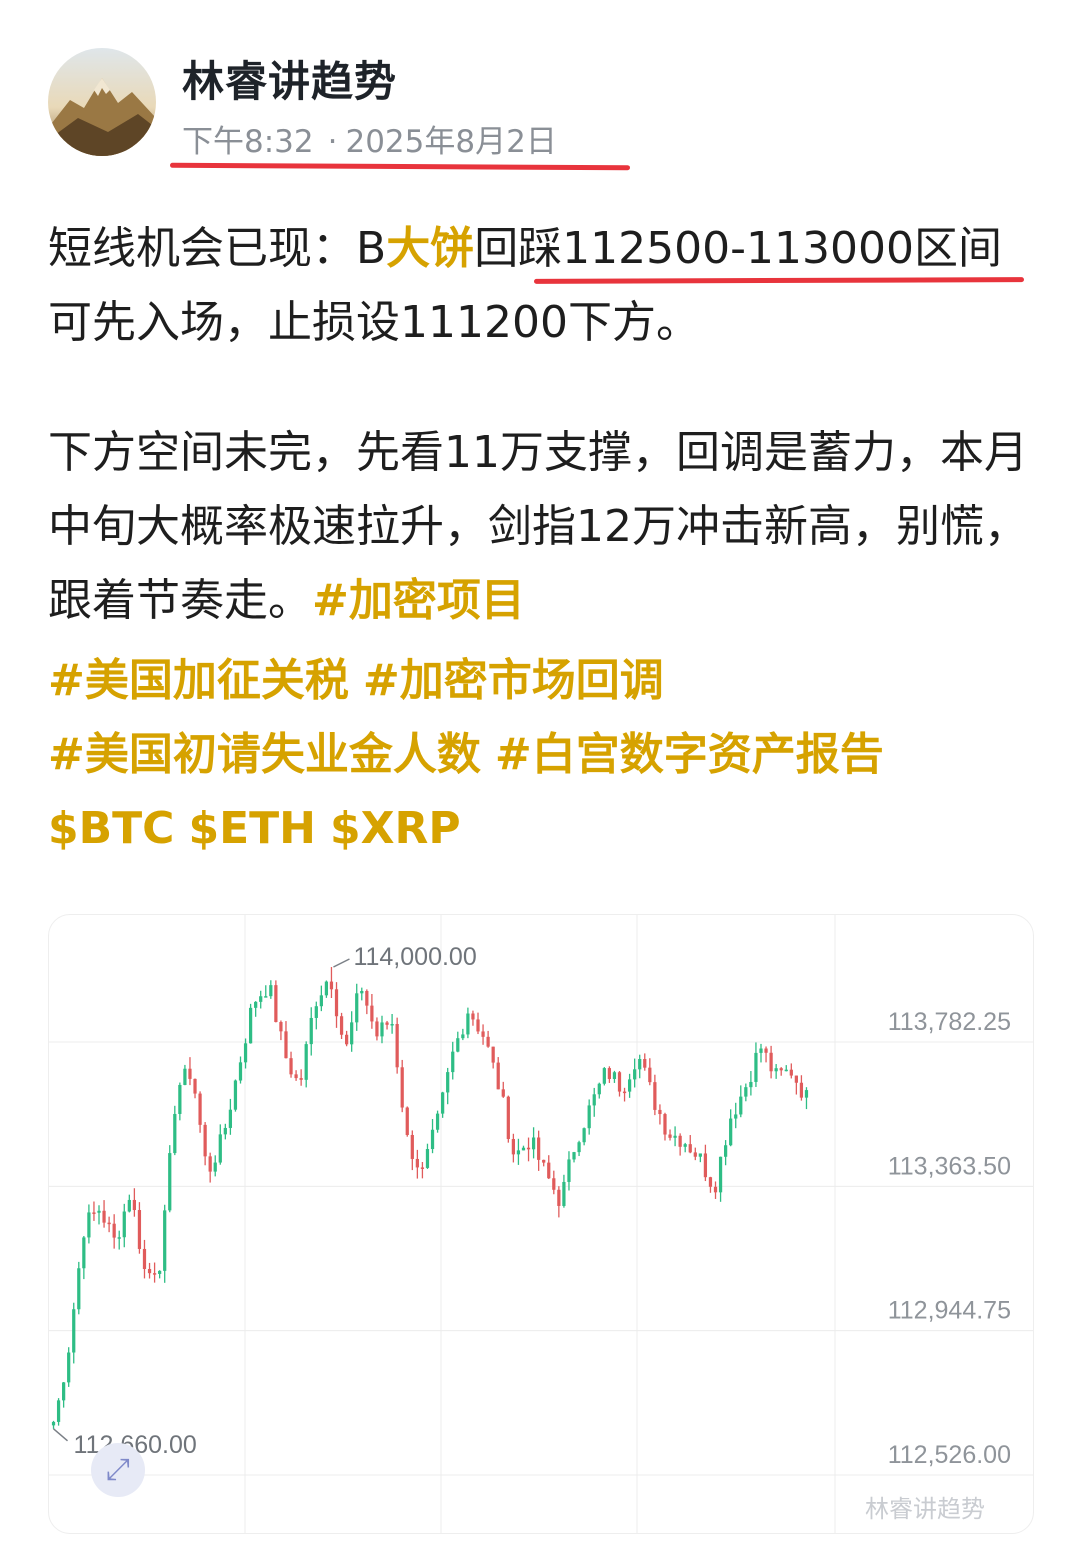  What do you see at coordinates (264, 754) in the screenshot?
I see `hashtag-link: #美国初请失业金人数` at bounding box center [264, 754].